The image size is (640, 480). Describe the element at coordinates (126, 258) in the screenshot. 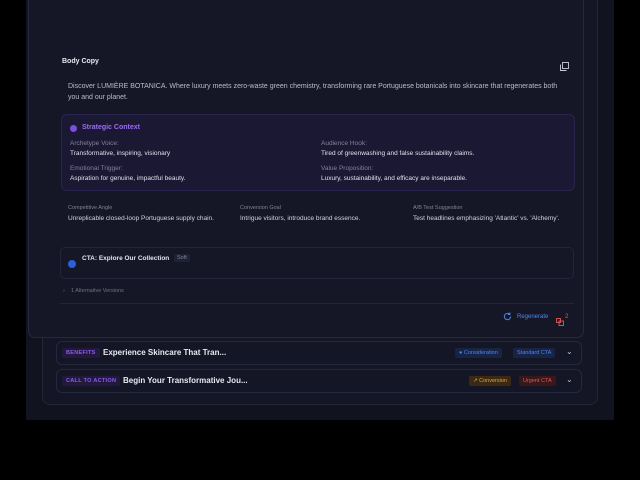

I see `cta-text: CTA: Explore Our Collection` at that location.